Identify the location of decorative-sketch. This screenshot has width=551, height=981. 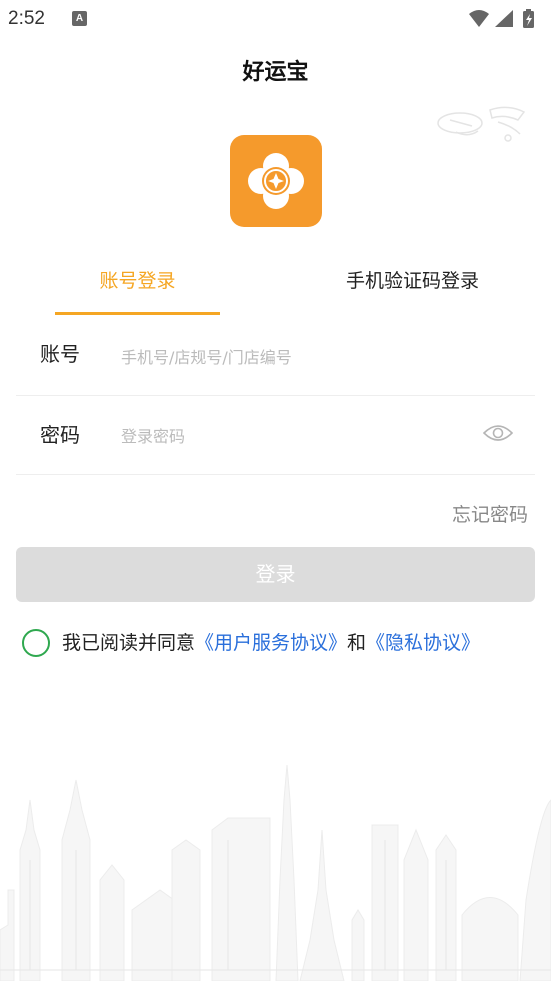
(481, 124).